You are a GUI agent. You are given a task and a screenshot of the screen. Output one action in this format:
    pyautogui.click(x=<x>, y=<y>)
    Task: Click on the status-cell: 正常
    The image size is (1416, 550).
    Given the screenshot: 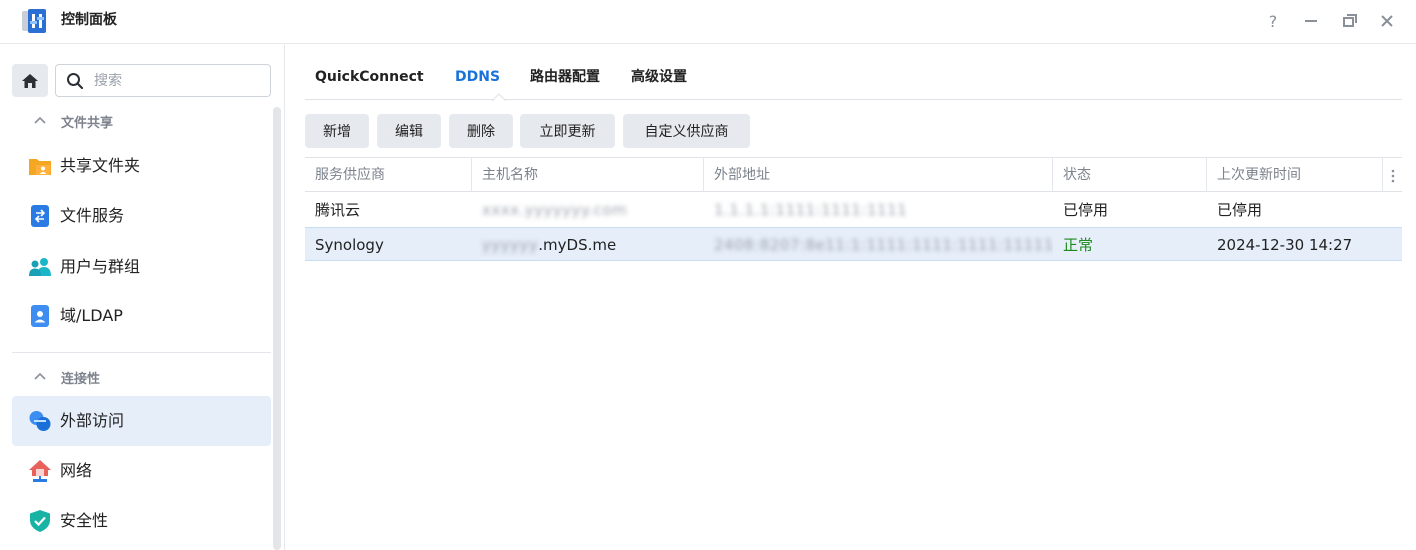 What is the action you would take?
    pyautogui.click(x=1078, y=245)
    